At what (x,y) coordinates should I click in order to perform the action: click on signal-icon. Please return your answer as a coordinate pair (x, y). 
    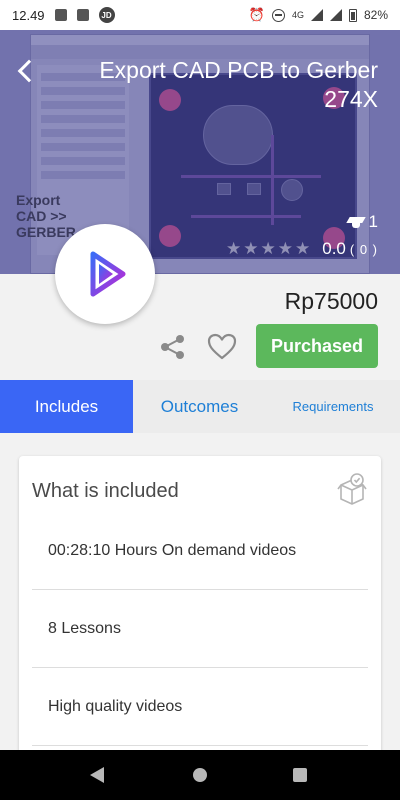
    Looking at the image, I should click on (316, 15).